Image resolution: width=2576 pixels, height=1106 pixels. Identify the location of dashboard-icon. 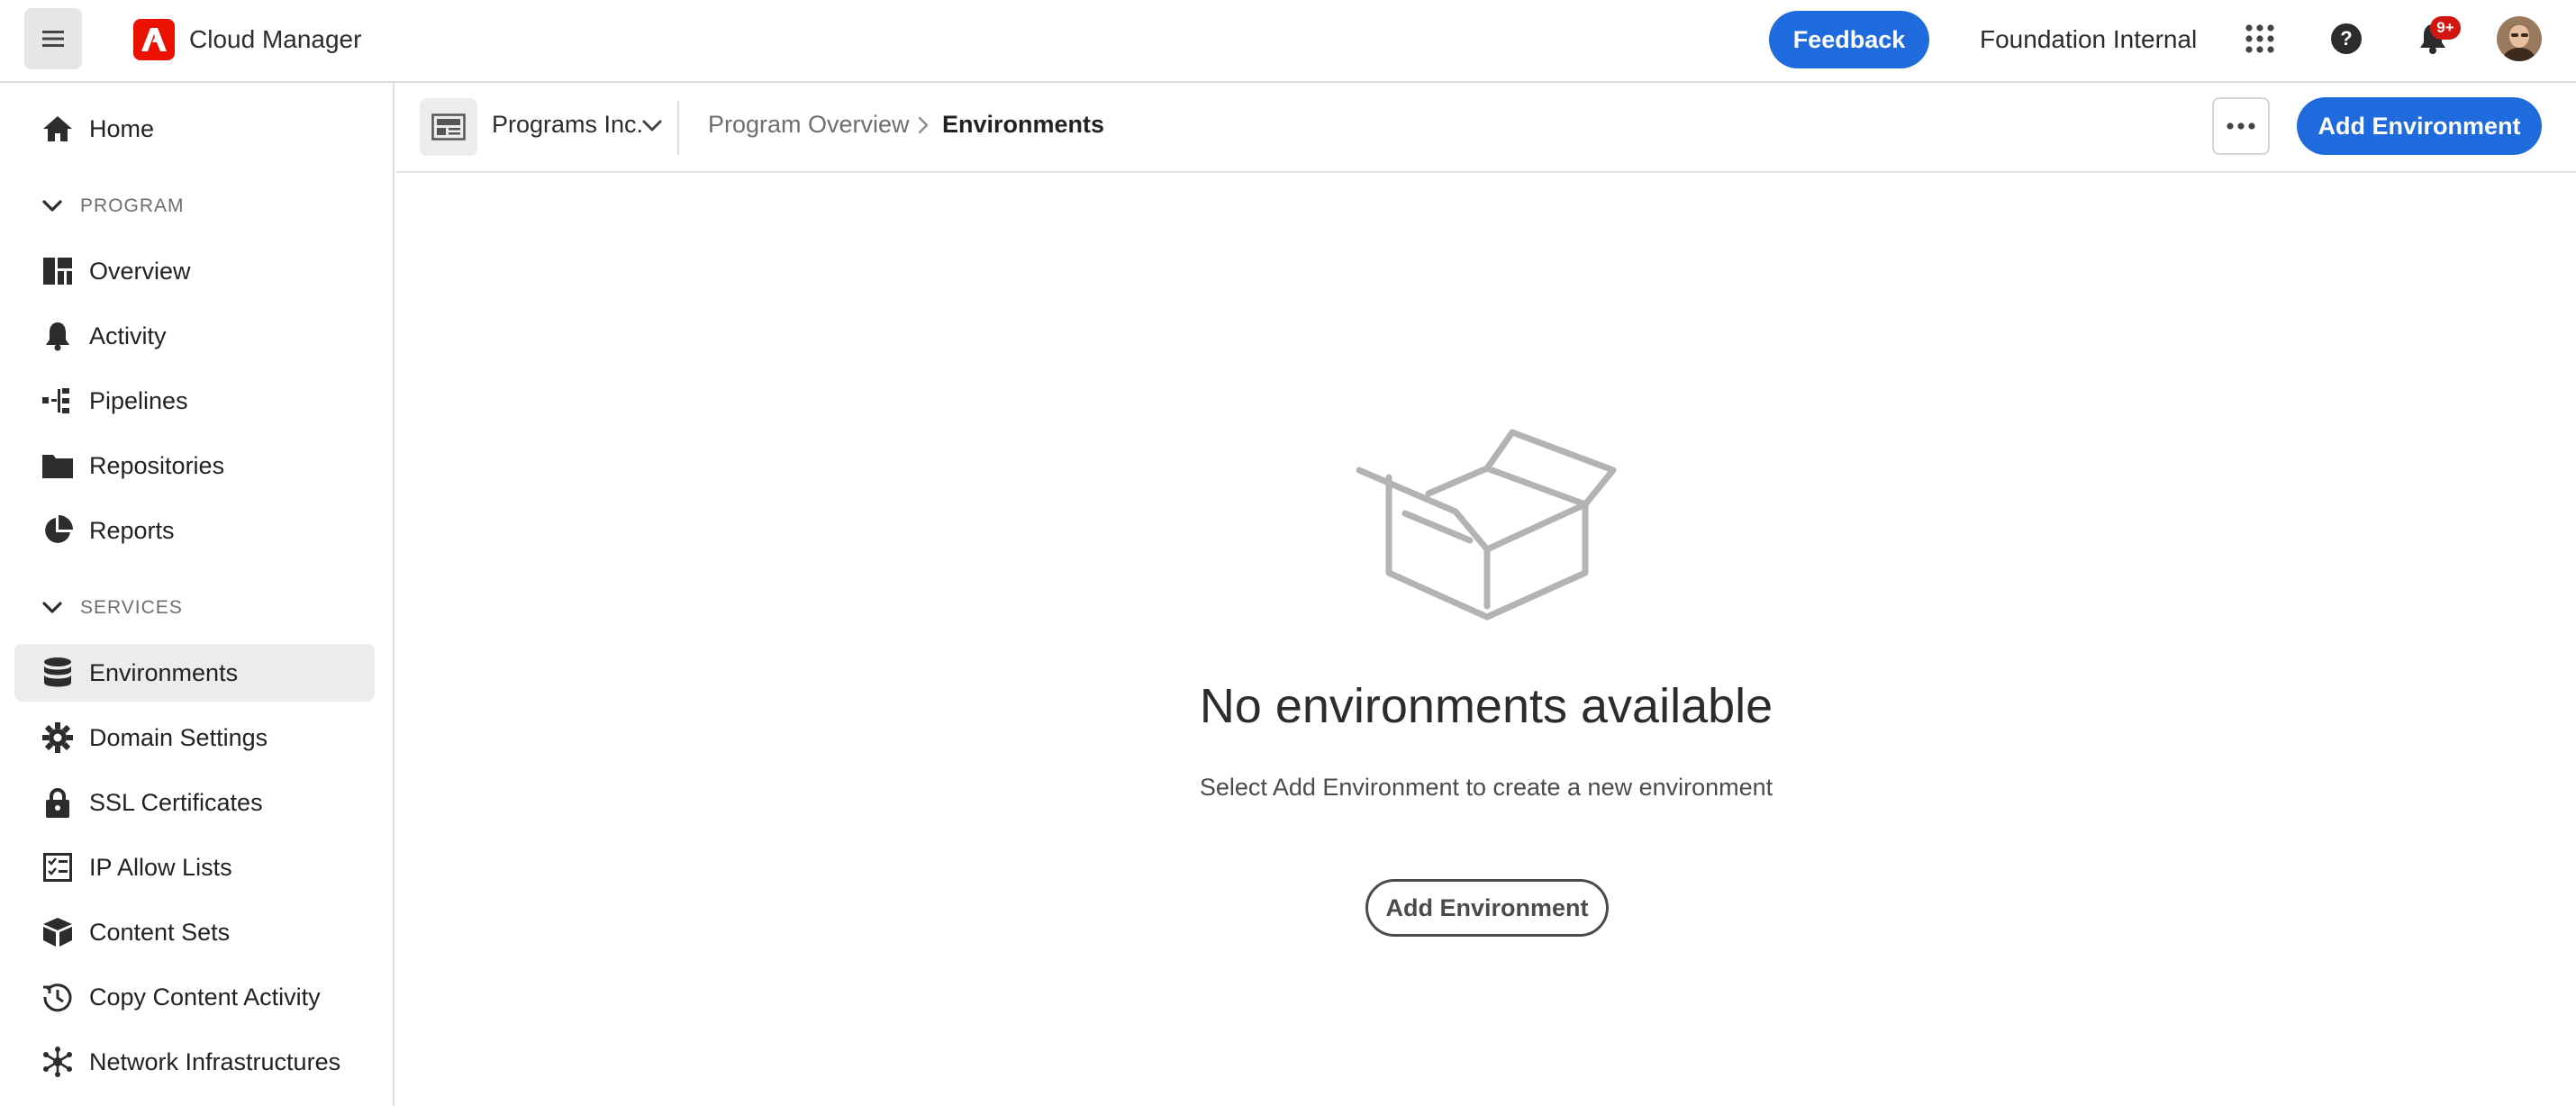
(57, 271).